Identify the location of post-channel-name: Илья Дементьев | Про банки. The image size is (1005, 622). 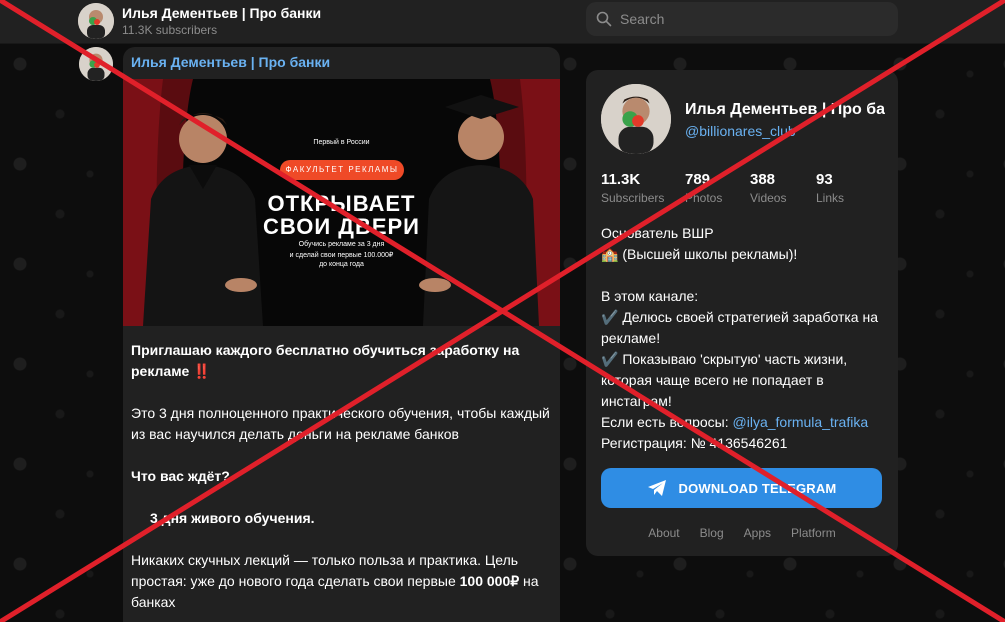
(230, 62).